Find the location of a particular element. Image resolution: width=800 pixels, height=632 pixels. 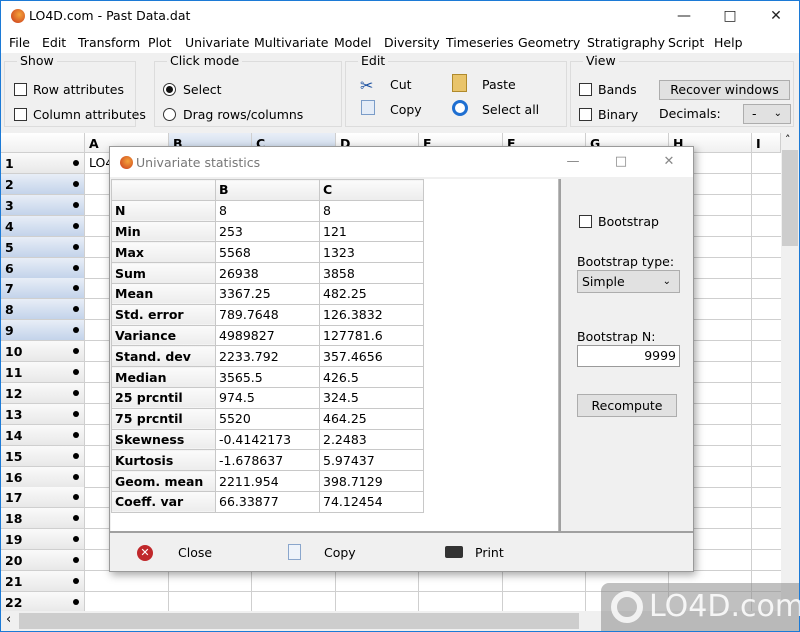

menu-model: Model is located at coordinates (353, 42).